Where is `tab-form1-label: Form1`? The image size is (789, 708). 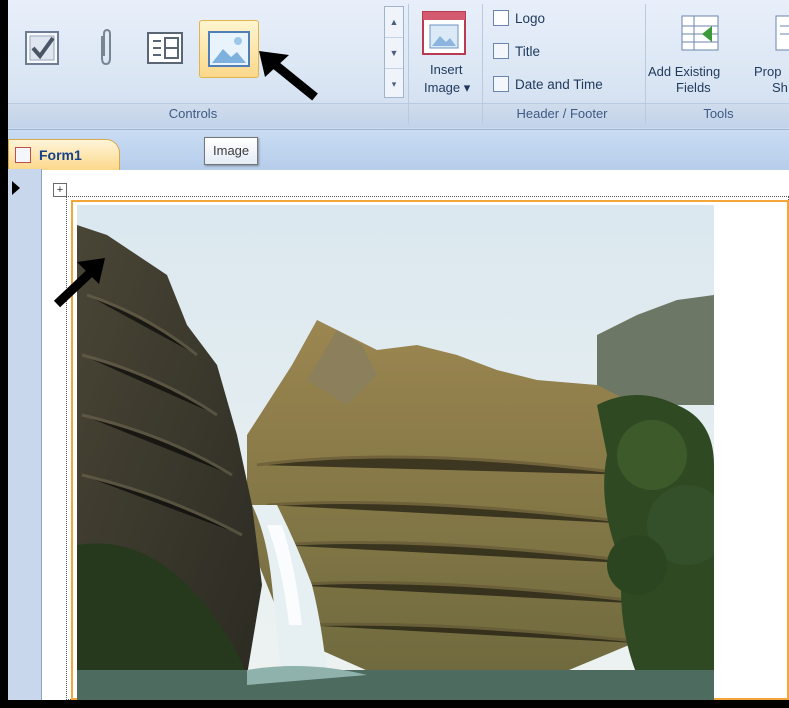 tab-form1-label: Form1 is located at coordinates (60, 155).